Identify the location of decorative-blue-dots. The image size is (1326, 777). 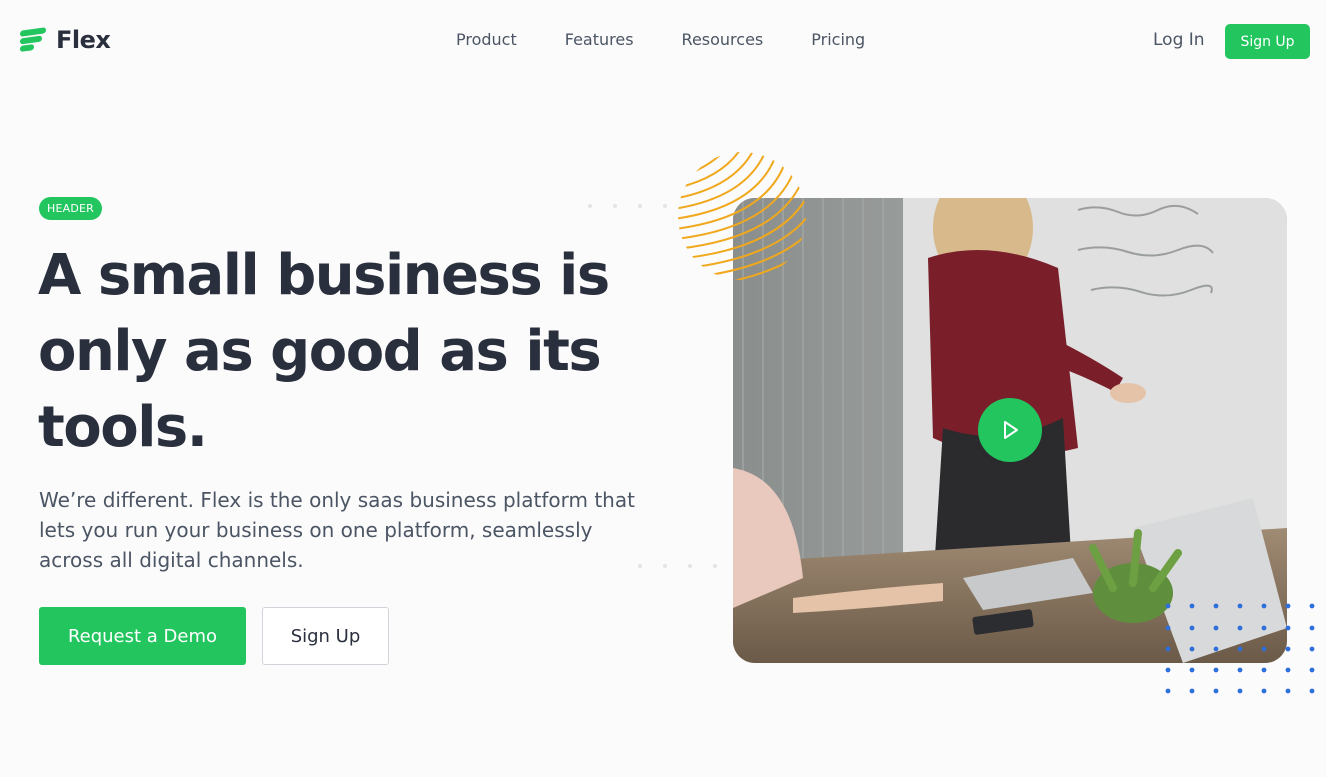
(1240, 648).